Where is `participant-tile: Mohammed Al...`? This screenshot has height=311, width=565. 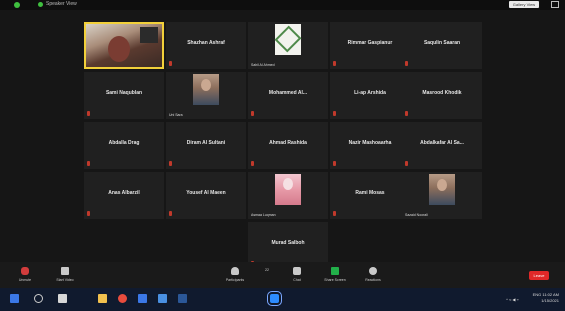
participant-tile: Mohammed Al... is located at coordinates (288, 95).